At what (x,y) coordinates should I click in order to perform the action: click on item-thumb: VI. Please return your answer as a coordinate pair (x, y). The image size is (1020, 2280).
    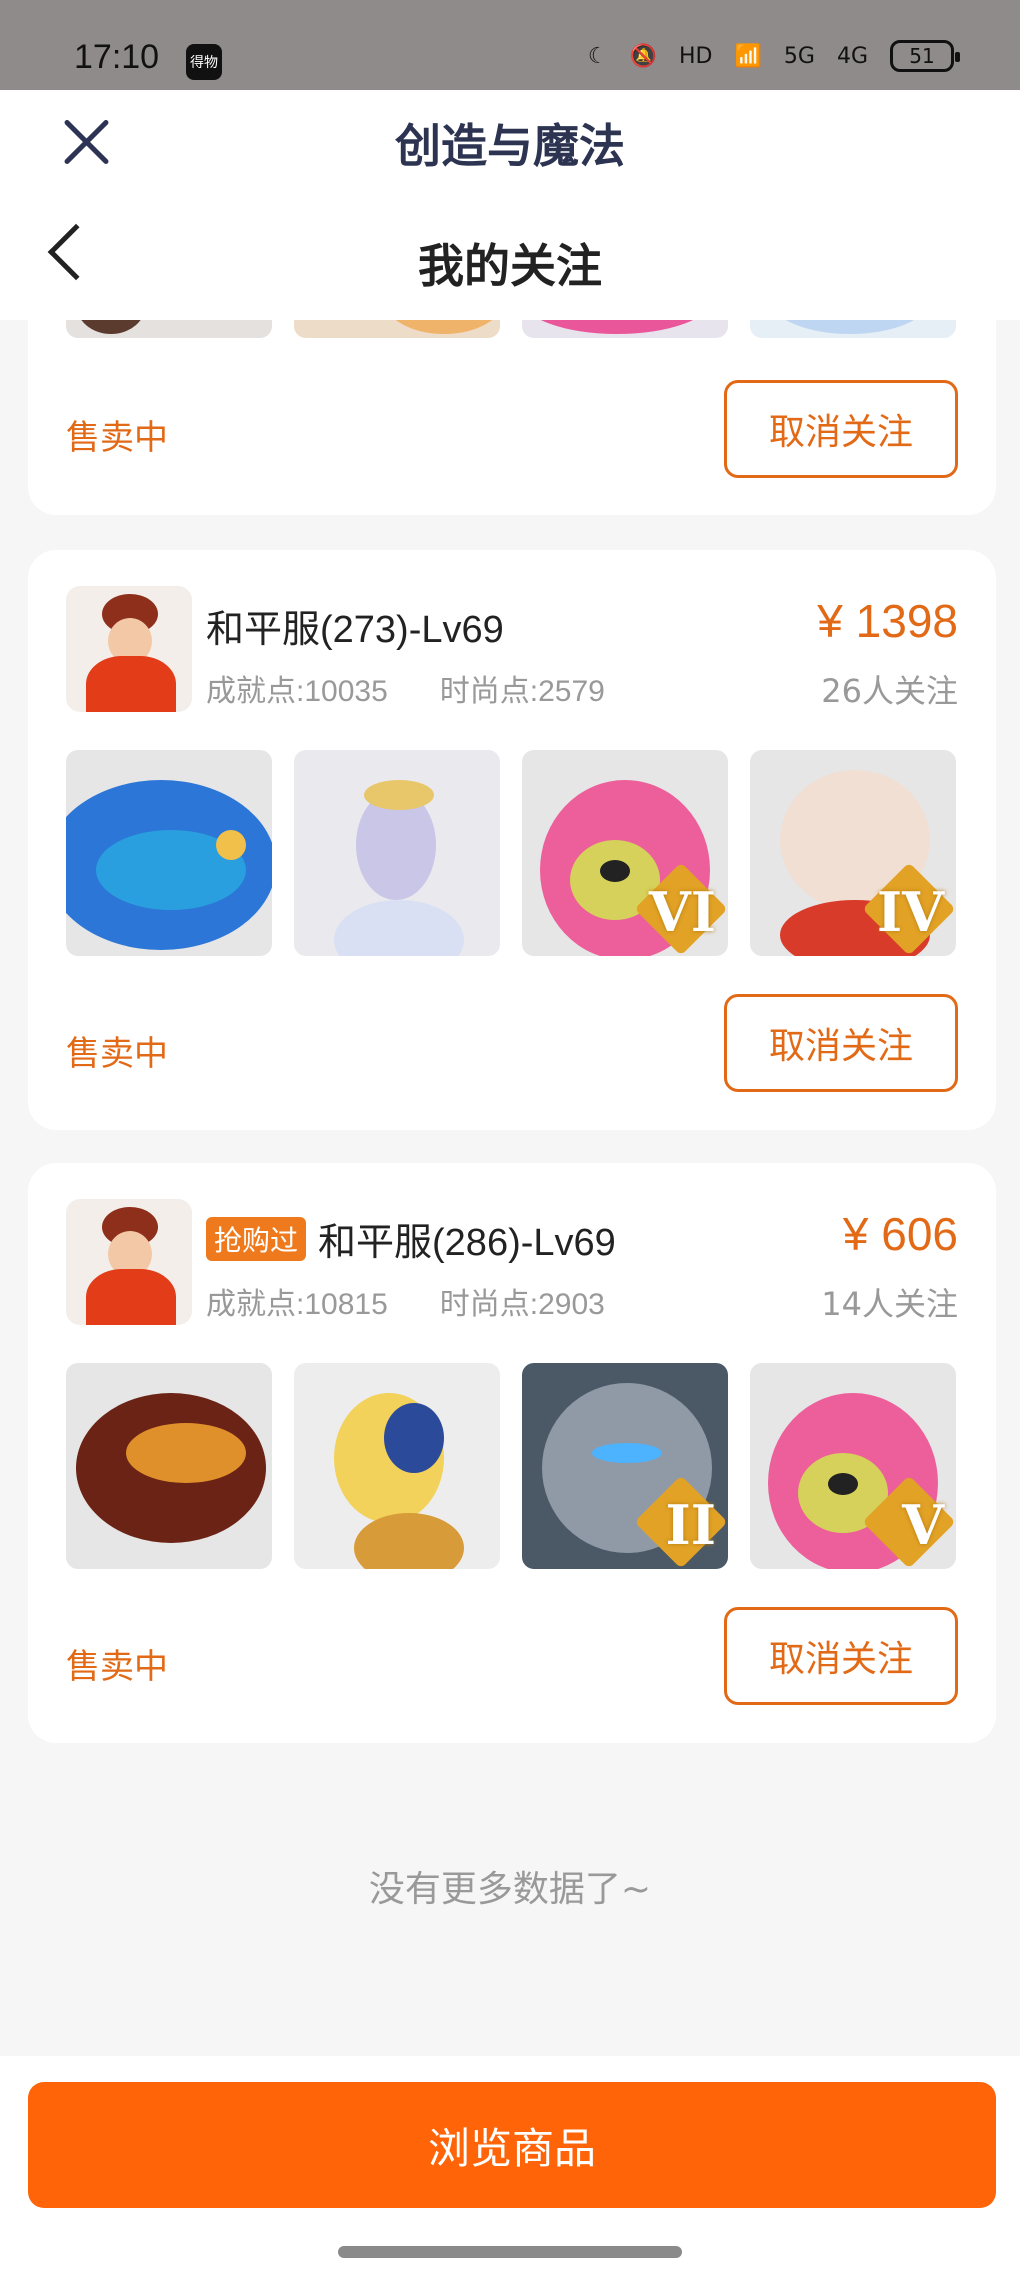
    Looking at the image, I should click on (625, 853).